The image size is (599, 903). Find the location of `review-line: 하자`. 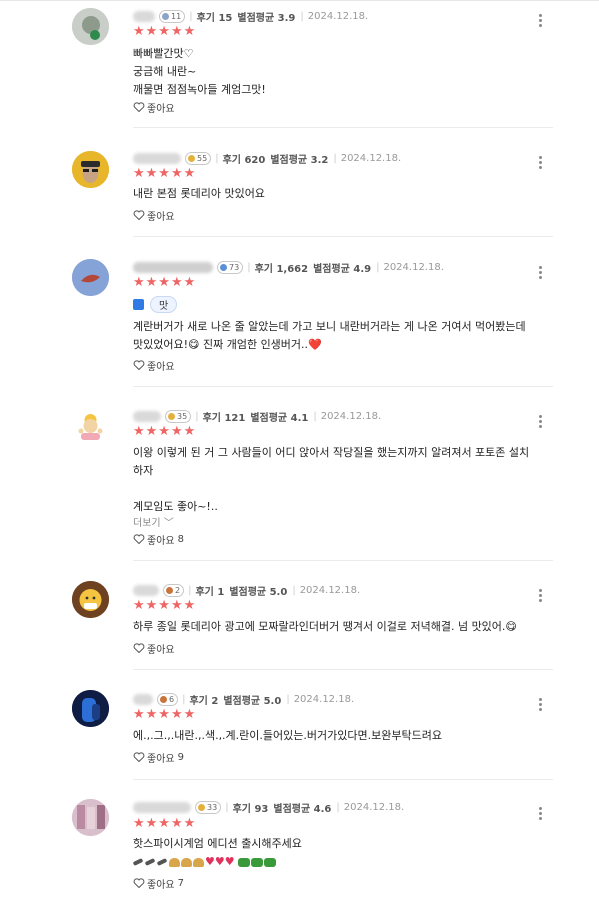

review-line: 하자 is located at coordinates (143, 470).